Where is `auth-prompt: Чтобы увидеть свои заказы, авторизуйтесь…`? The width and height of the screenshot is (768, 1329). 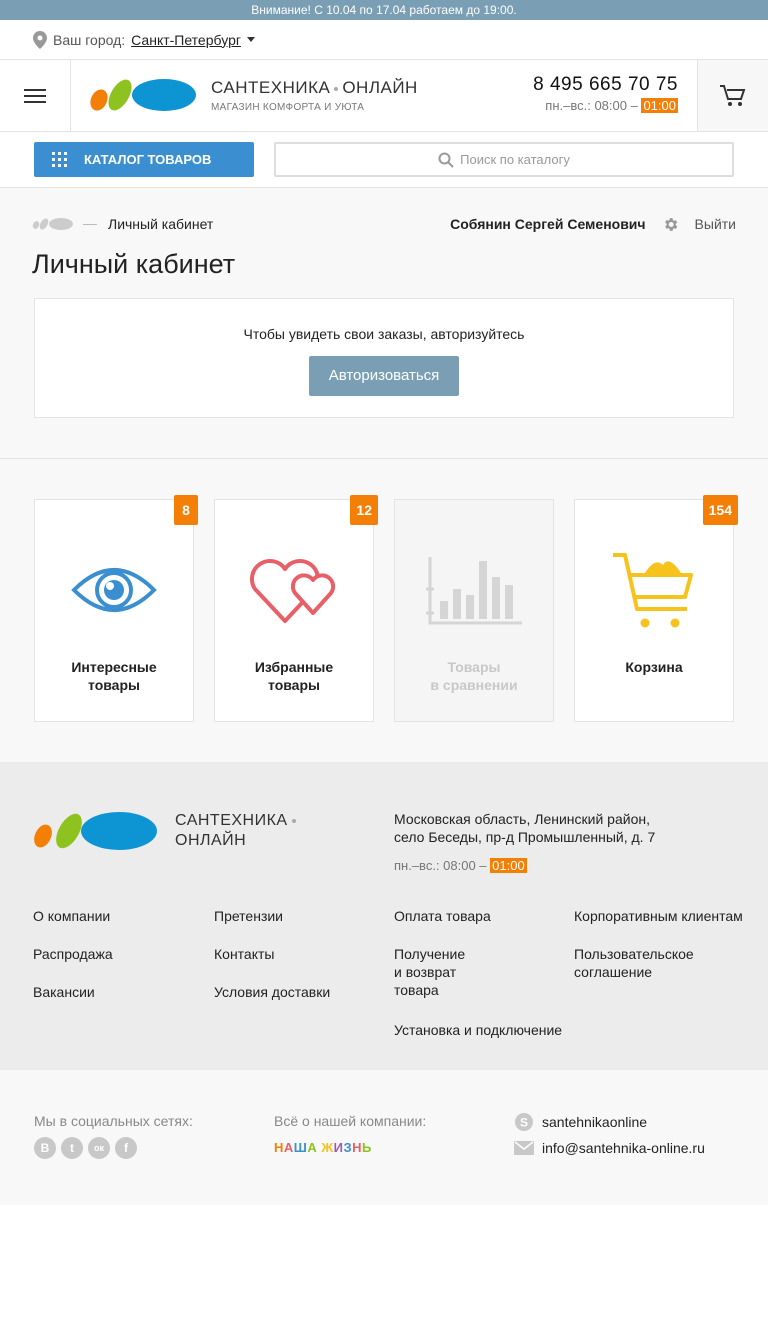
auth-prompt: Чтобы увидеть свои заказы, авторизуйтесь… is located at coordinates (384, 358).